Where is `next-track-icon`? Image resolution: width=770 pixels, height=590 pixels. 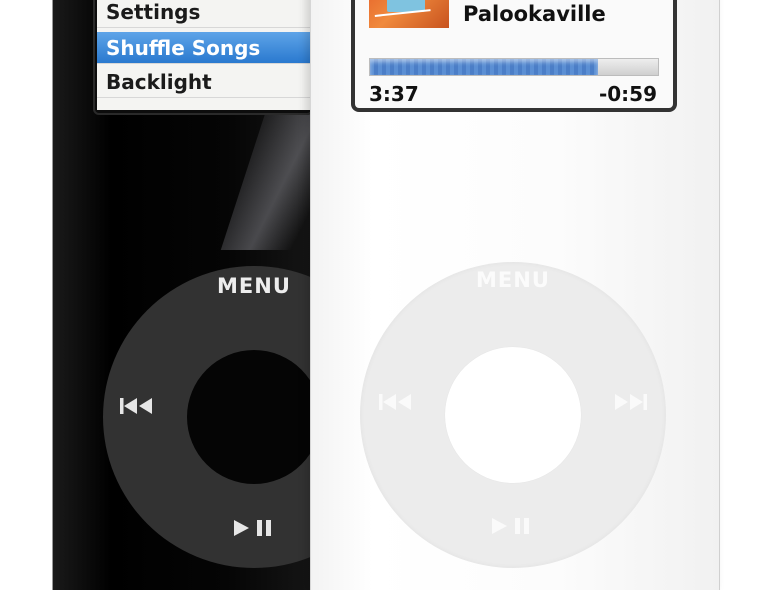
next-track-icon is located at coordinates (630, 404).